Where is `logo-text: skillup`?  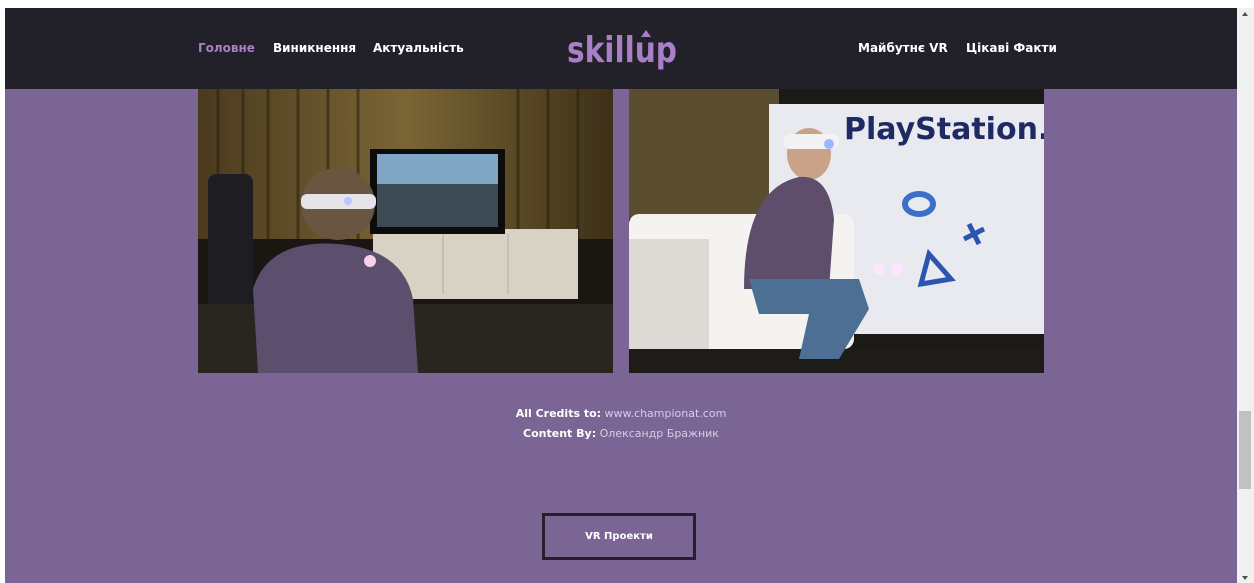
logo-text: skillup is located at coordinates (622, 50).